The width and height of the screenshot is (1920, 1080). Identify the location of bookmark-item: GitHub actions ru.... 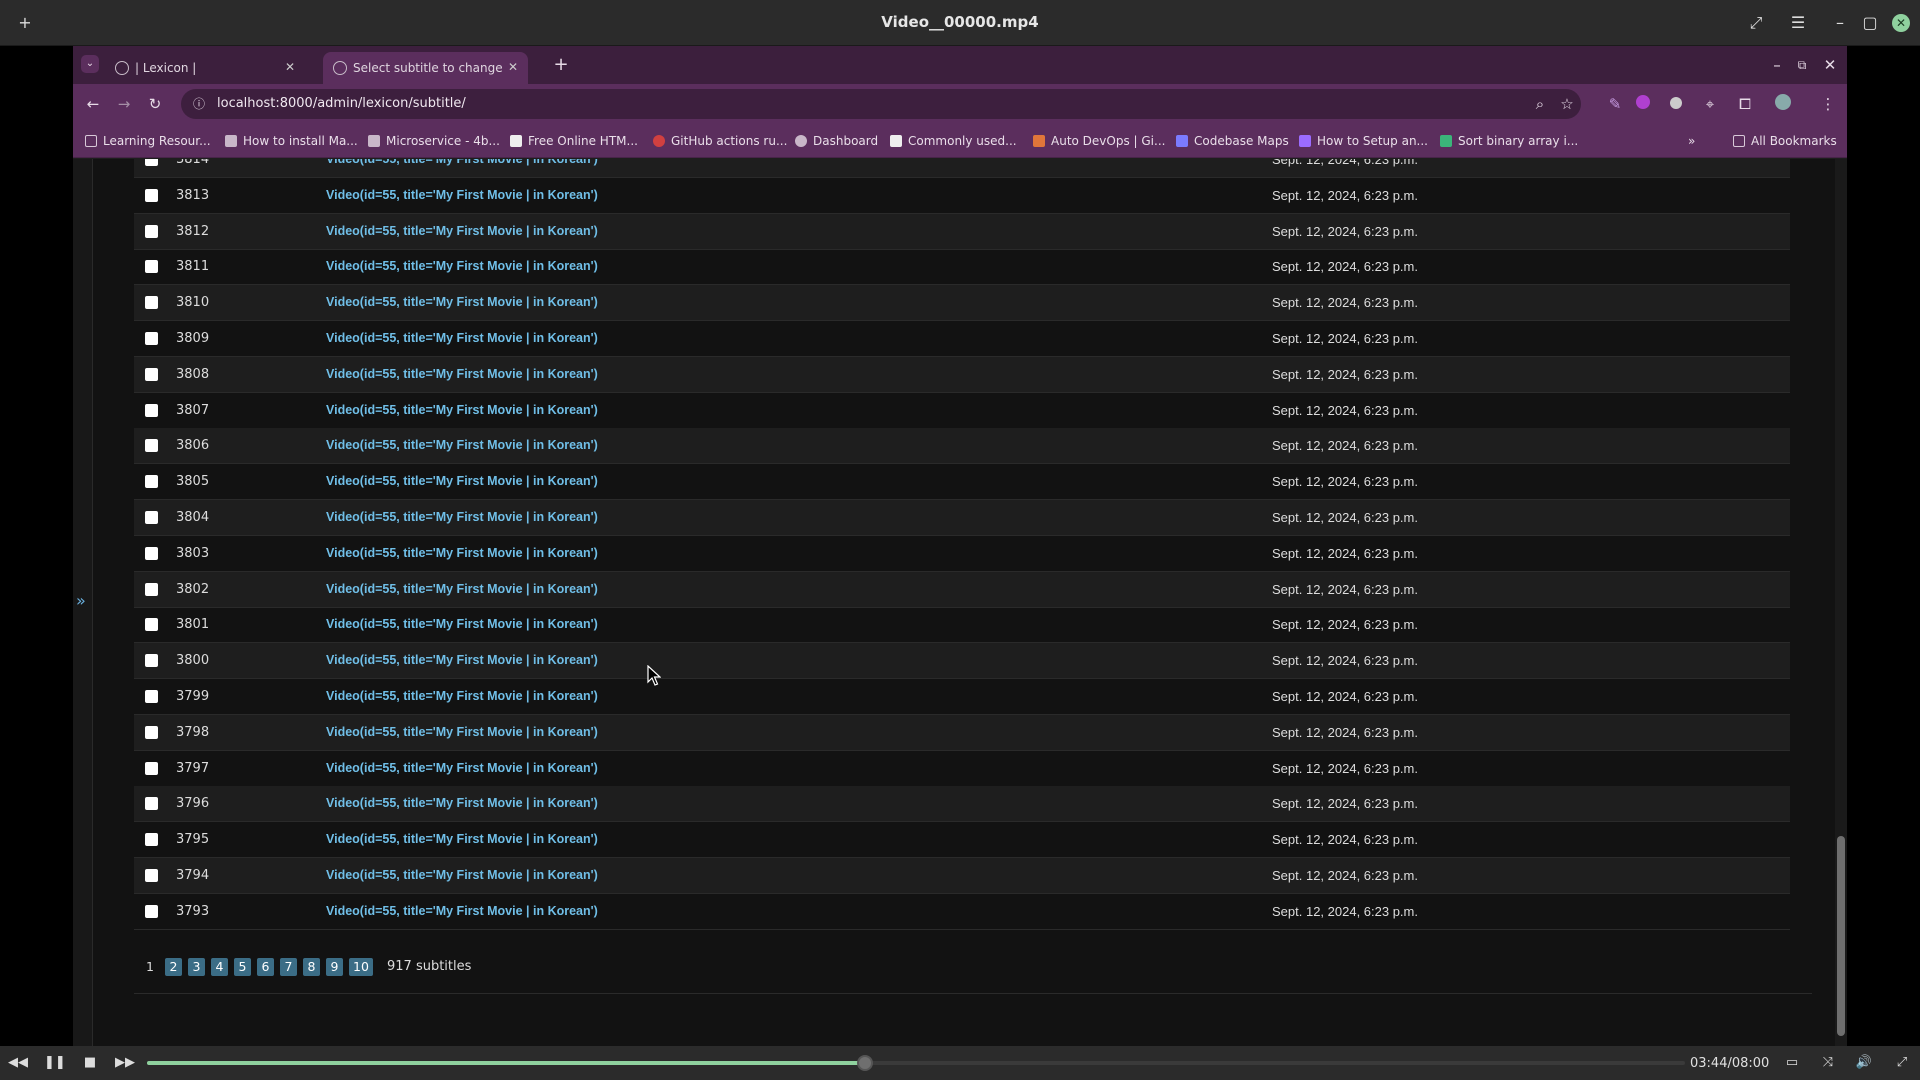
(720, 141).